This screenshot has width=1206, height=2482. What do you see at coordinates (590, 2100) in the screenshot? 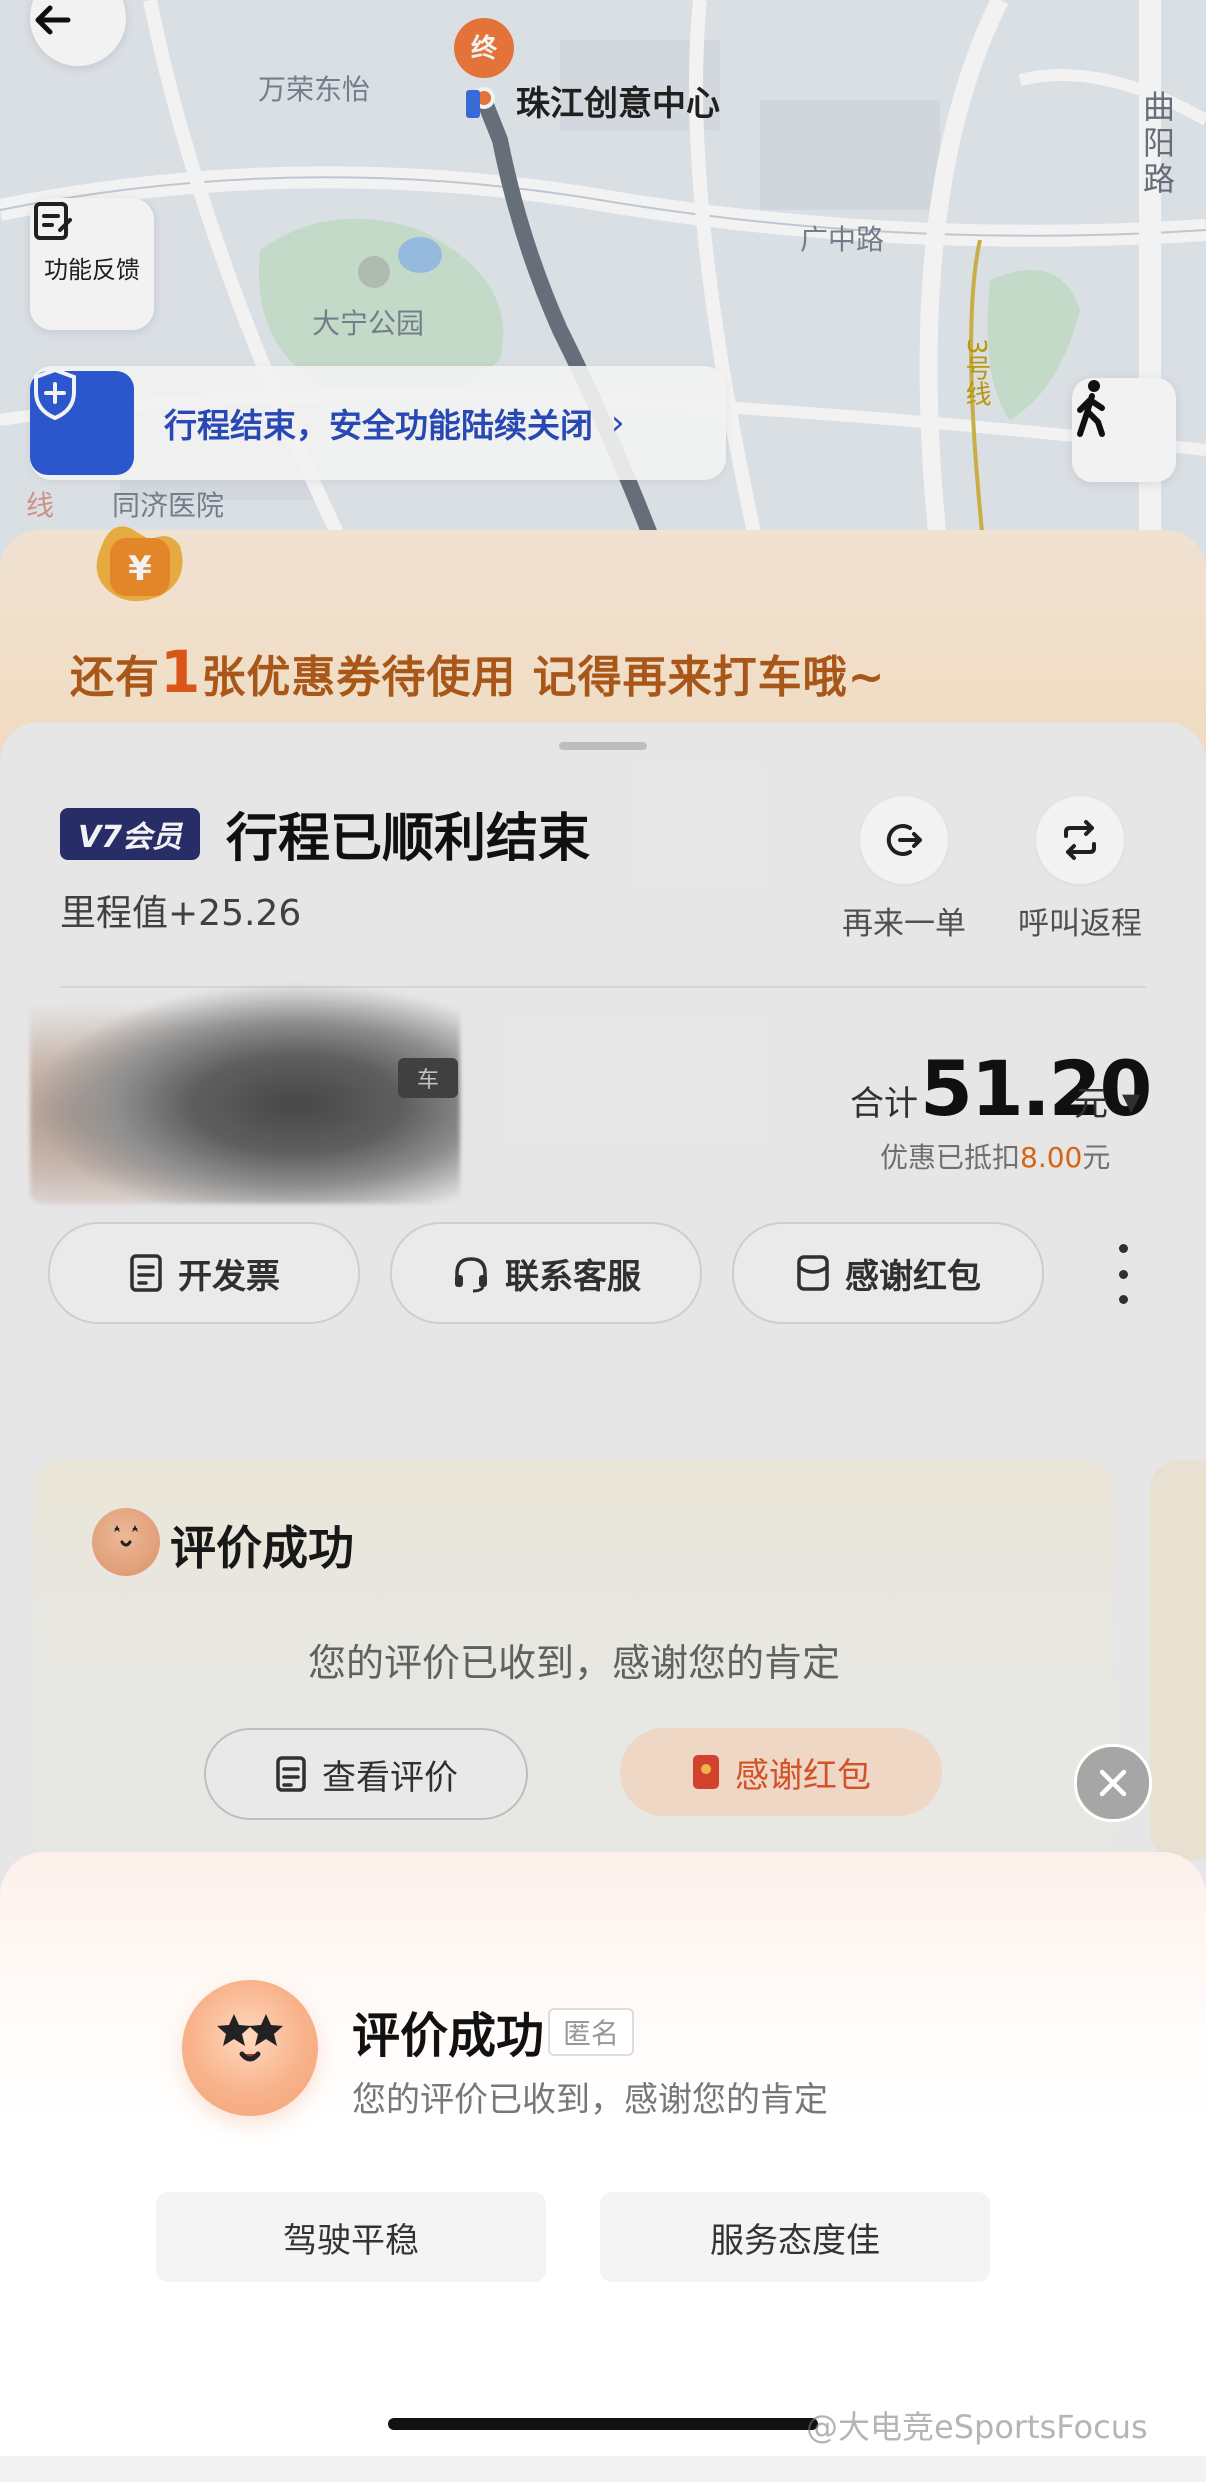
I see `popup-subtitle: 您的评价已收到，感谢您的肯定` at bounding box center [590, 2100].